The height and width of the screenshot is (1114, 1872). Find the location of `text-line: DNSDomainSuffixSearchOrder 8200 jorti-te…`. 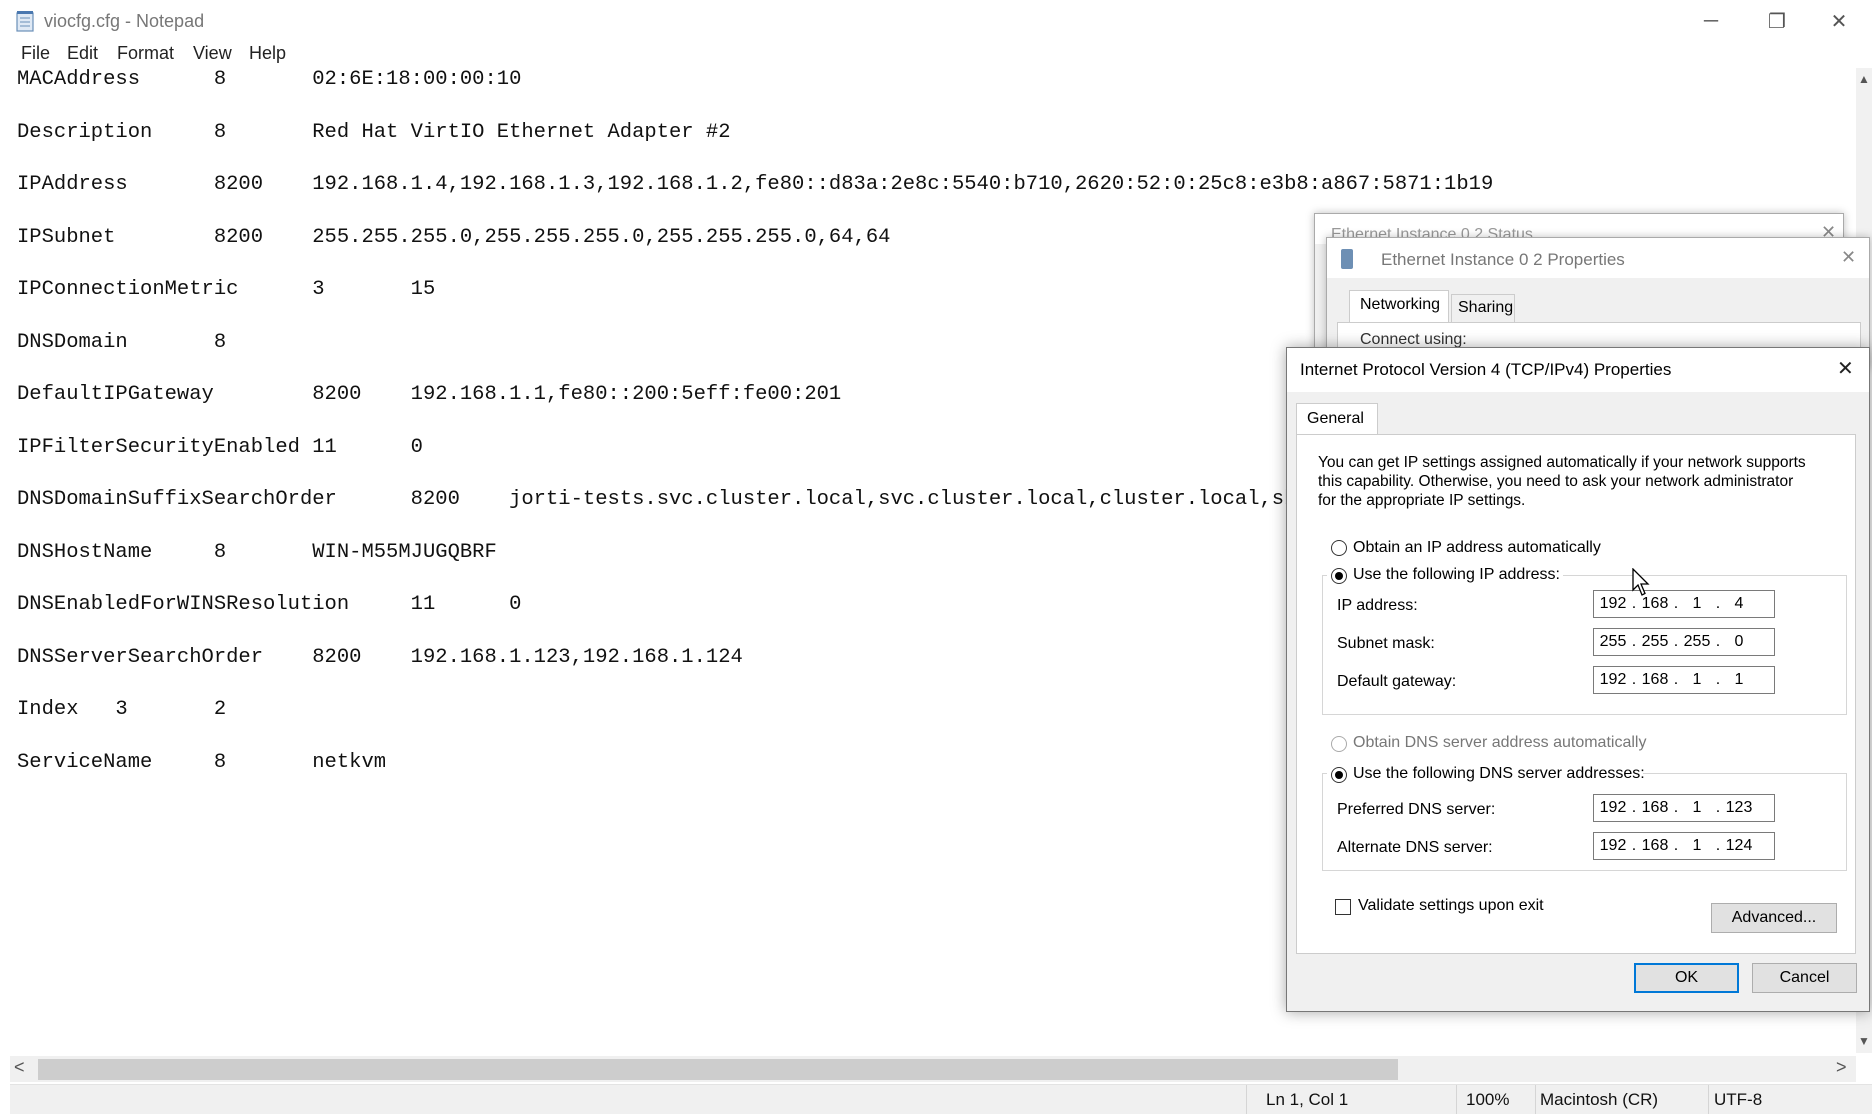

text-line: DNSDomainSuffixSearchOrder 8200 jorti-te… is located at coordinates (694, 499).